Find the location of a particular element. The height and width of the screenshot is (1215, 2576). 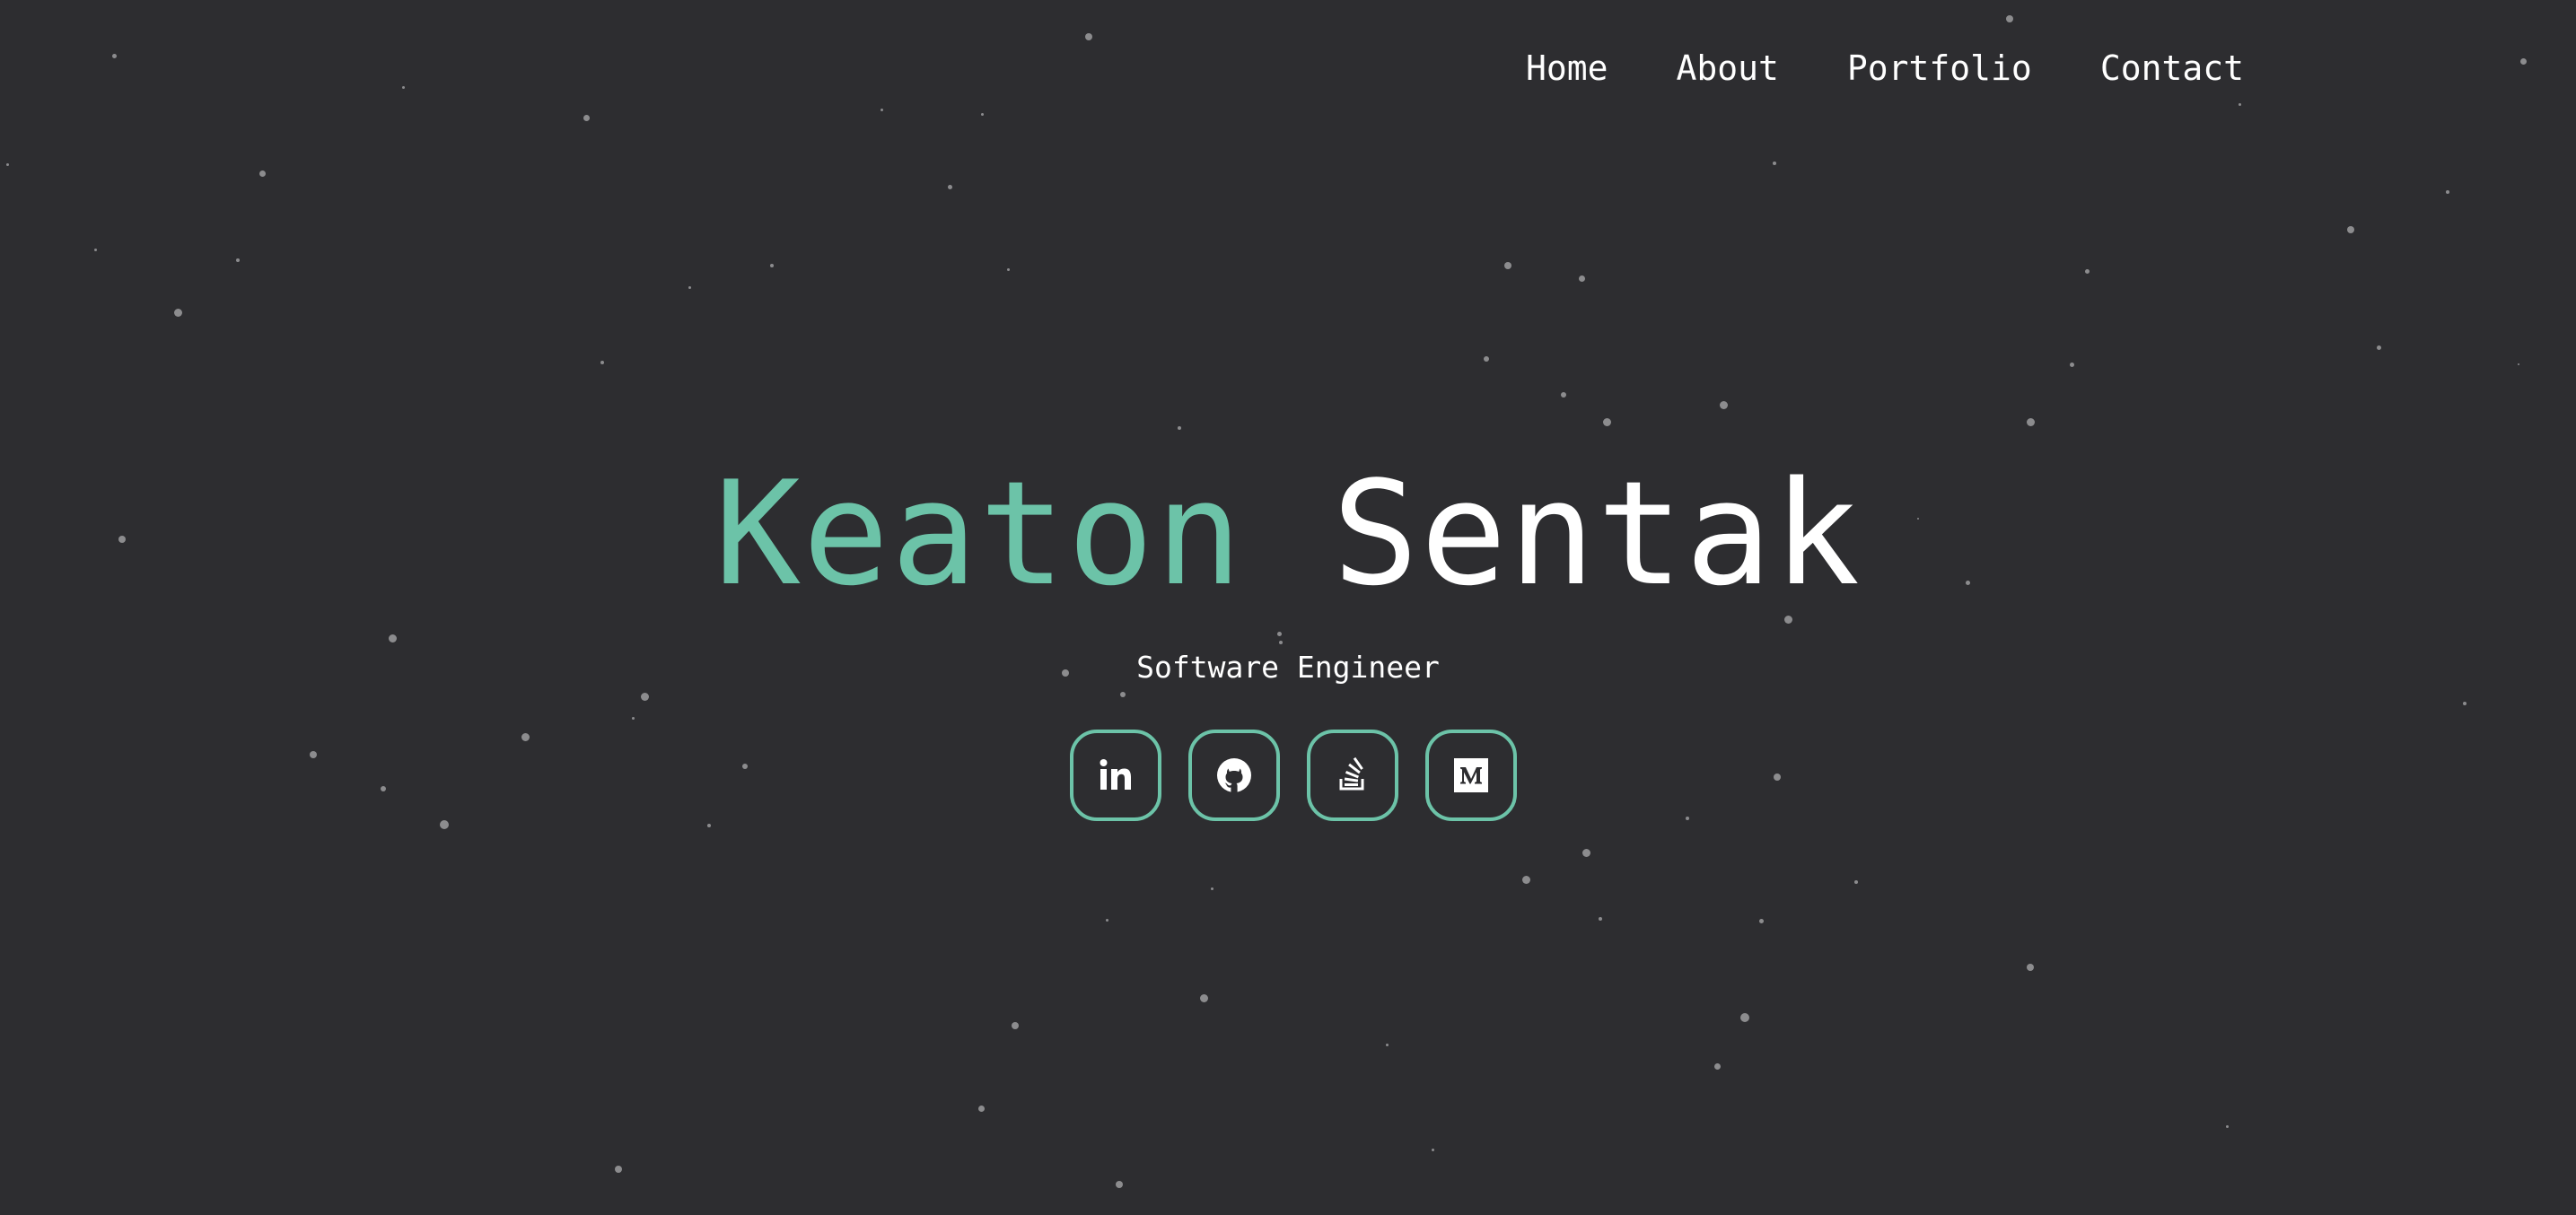

medium-icon is located at coordinates (1471, 775).